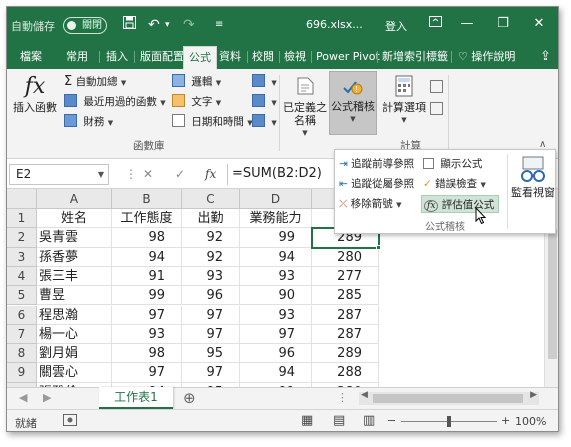  What do you see at coordinates (154, 25) in the screenshot?
I see `undo-icon: ↶` at bounding box center [154, 25].